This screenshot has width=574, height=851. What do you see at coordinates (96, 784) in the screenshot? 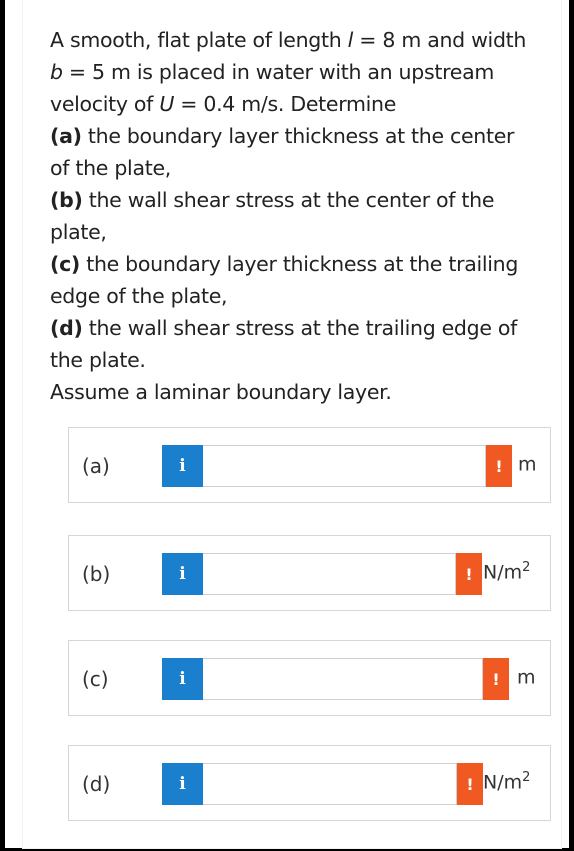
I see `answer-label-d: (d)` at bounding box center [96, 784].